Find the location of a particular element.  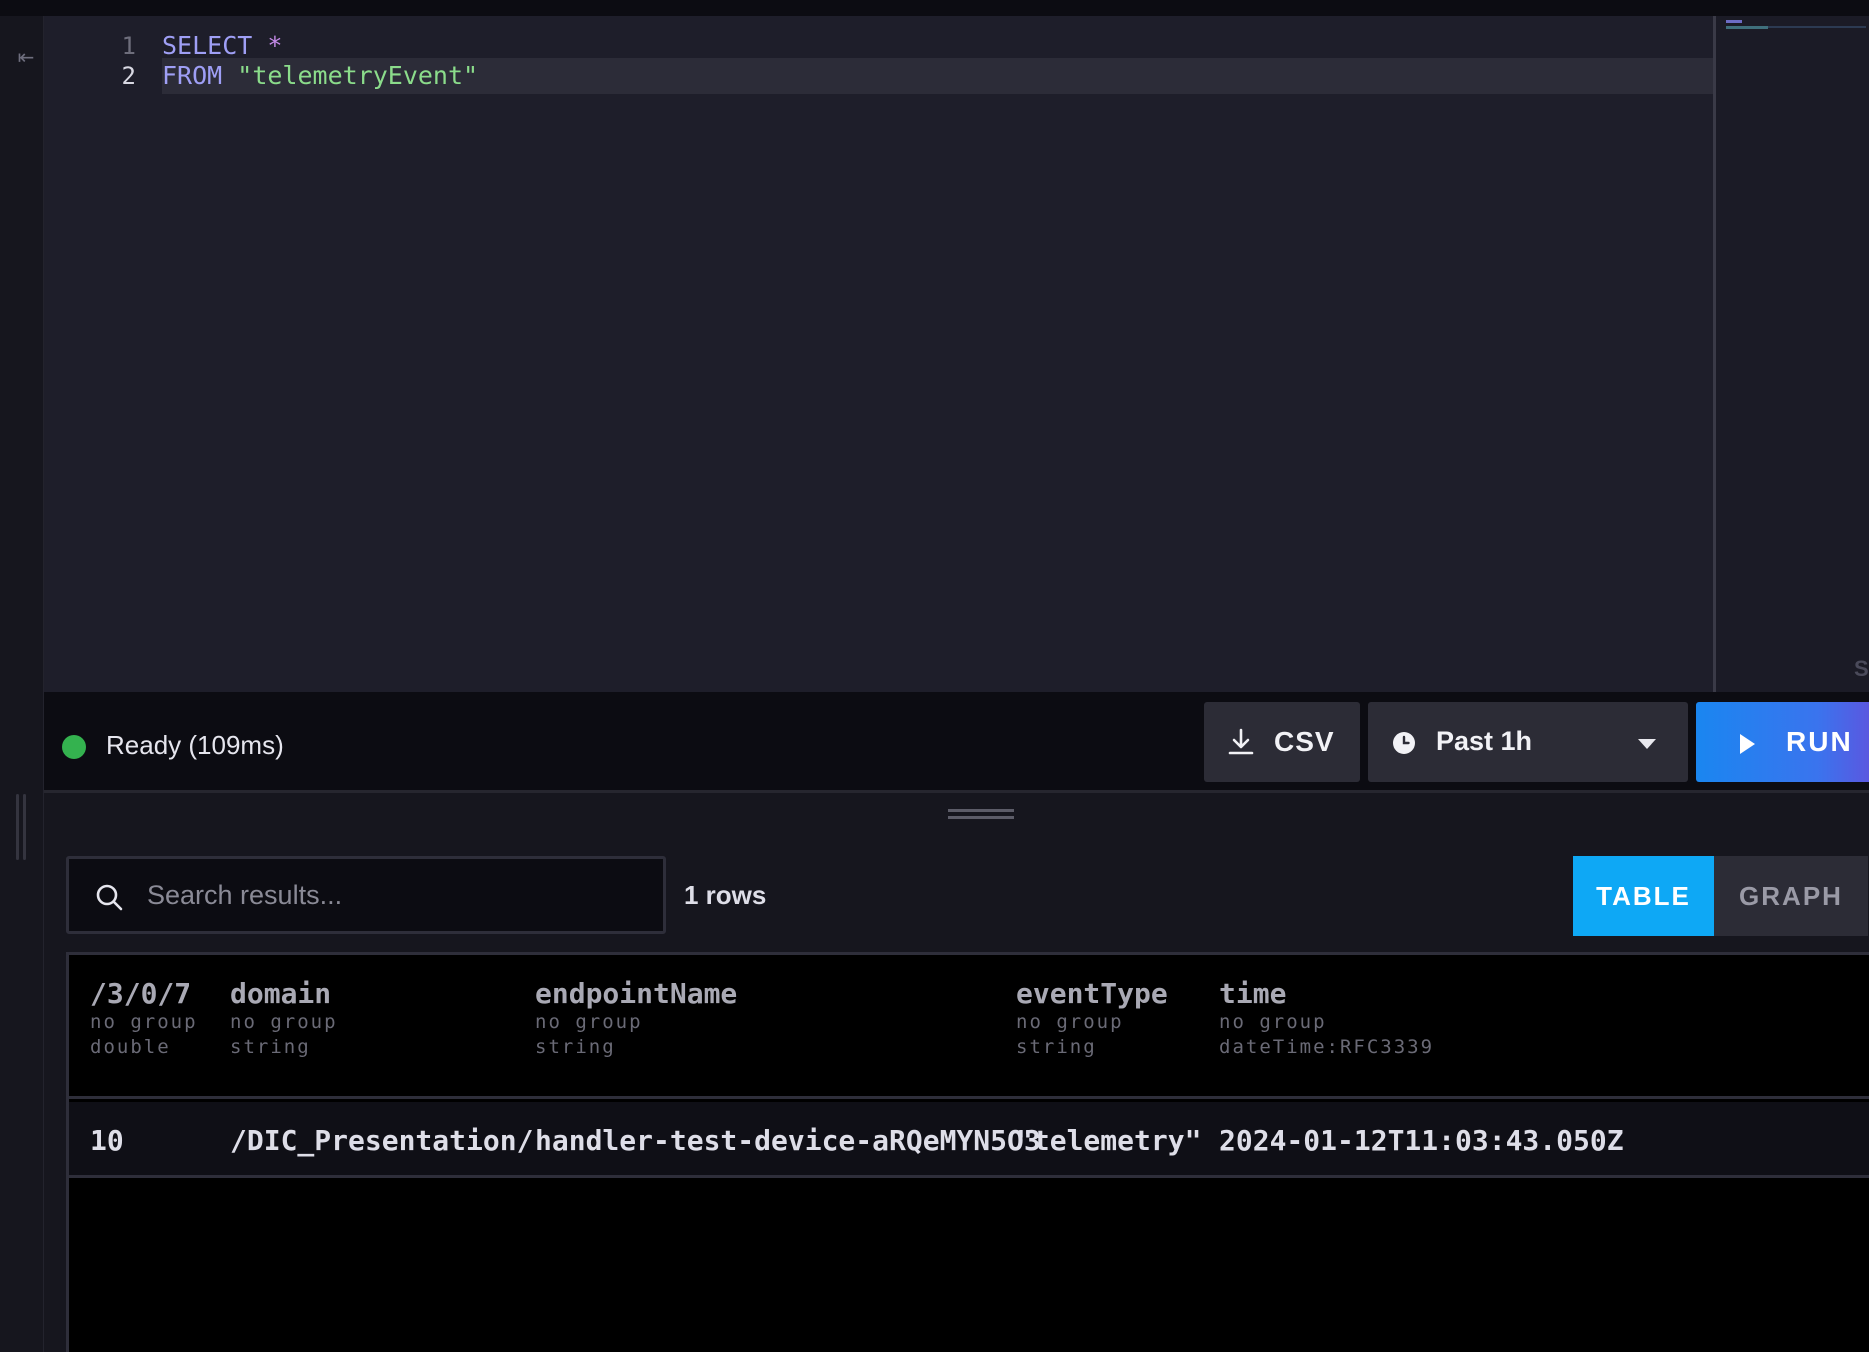

column-name: /3/0/7 is located at coordinates (141, 993).